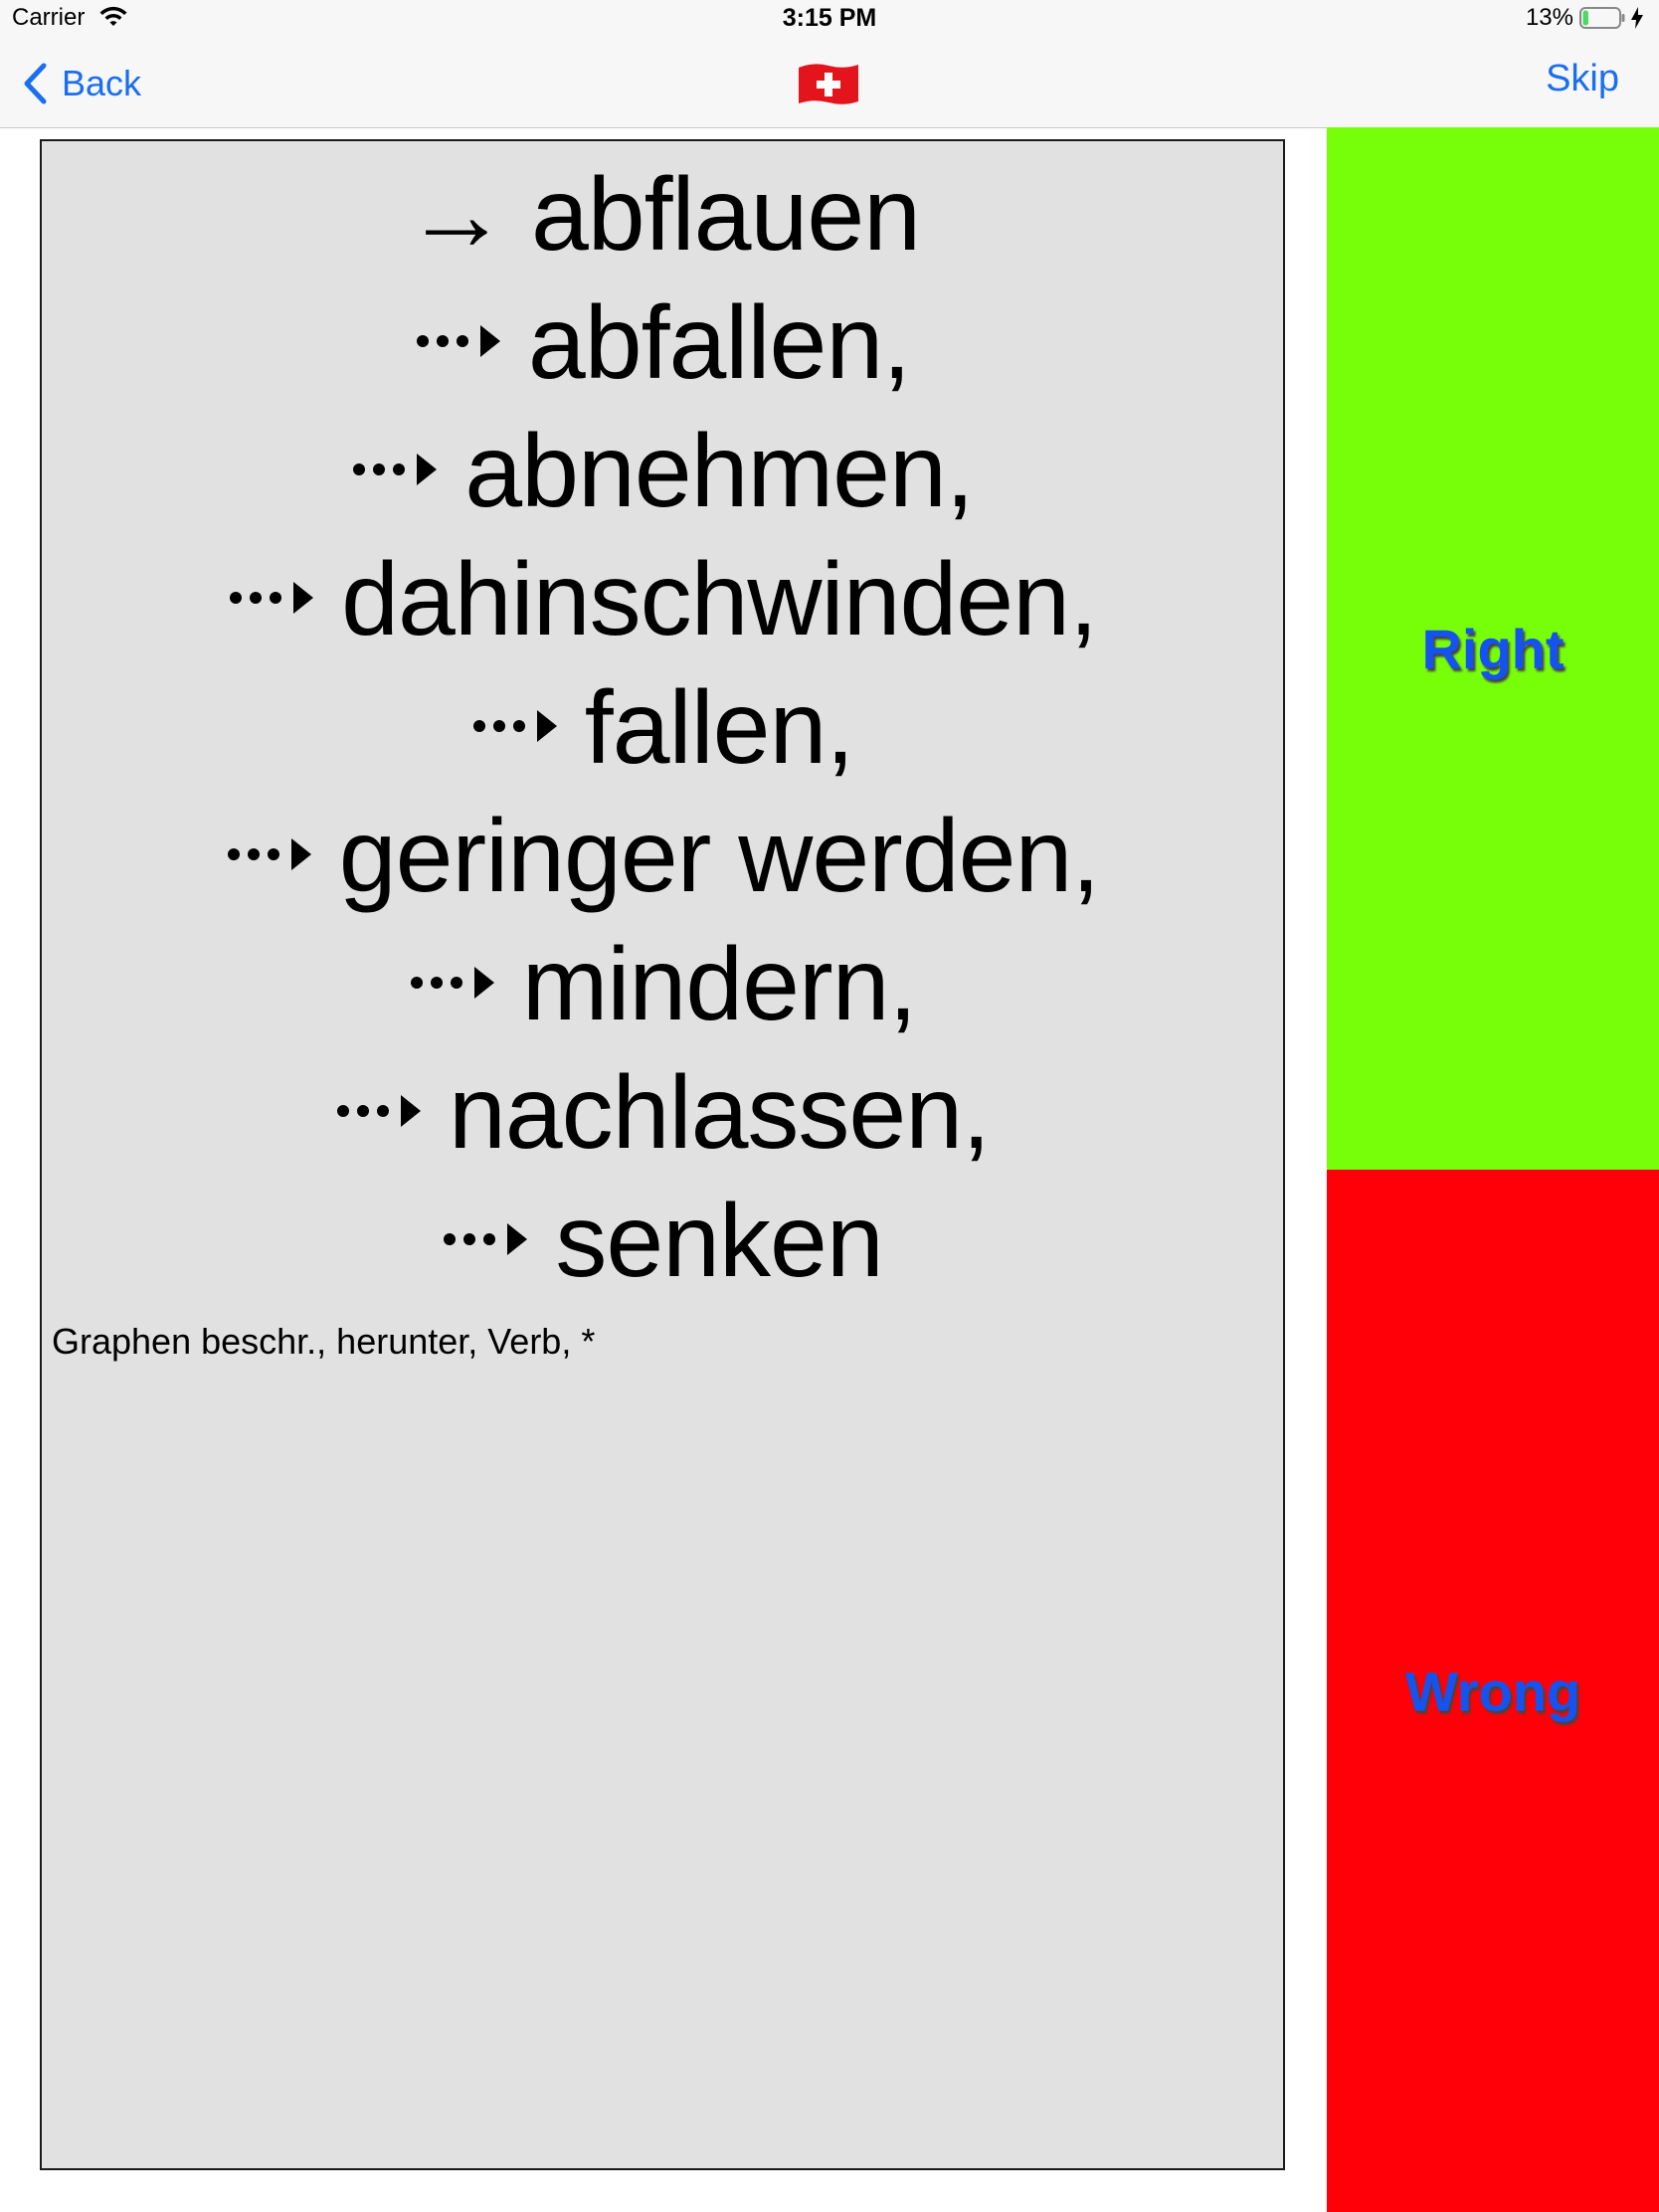 Image resolution: width=1659 pixels, height=2212 pixels. What do you see at coordinates (102, 83) in the screenshot?
I see `back-label: Back` at bounding box center [102, 83].